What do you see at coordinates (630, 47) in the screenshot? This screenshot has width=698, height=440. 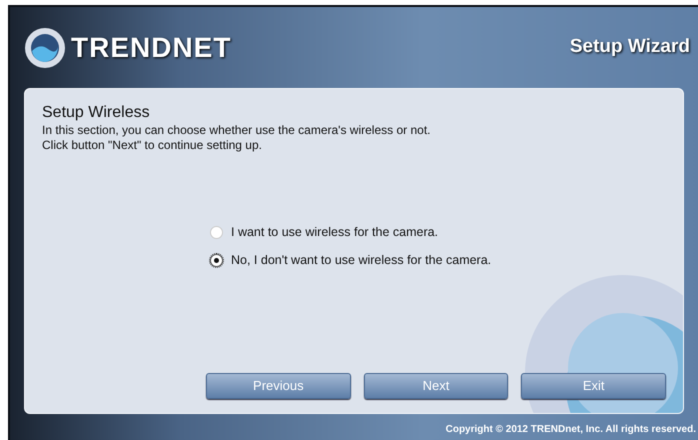 I see `wizard-title: Setup Wizard` at bounding box center [630, 47].